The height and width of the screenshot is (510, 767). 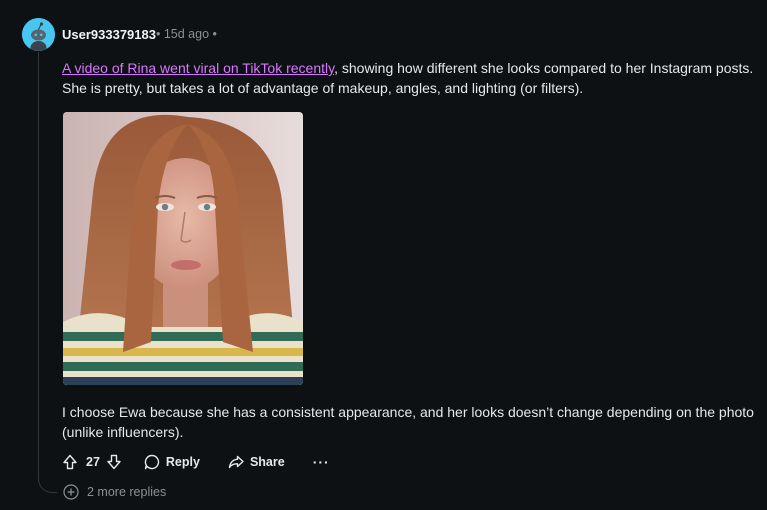 I want to click on upvote-button, so click(x=70, y=462).